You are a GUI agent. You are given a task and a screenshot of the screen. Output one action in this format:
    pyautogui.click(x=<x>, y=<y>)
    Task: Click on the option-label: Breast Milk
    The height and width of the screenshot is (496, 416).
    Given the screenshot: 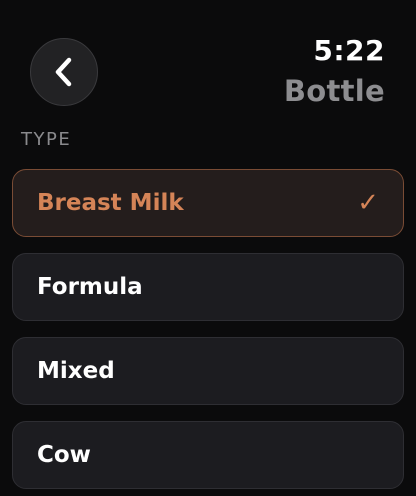 What is the action you would take?
    pyautogui.click(x=110, y=203)
    